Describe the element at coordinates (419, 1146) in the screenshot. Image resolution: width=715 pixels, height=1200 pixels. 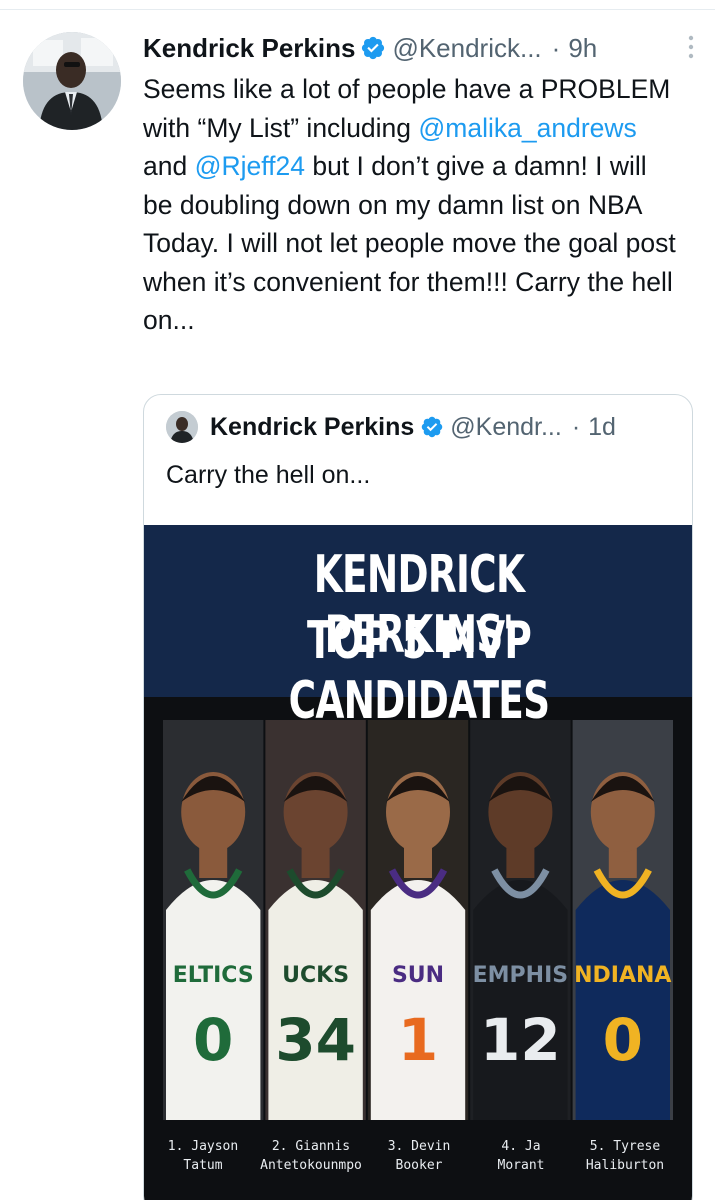
I see `player-rank-name: 3. Devin` at that location.